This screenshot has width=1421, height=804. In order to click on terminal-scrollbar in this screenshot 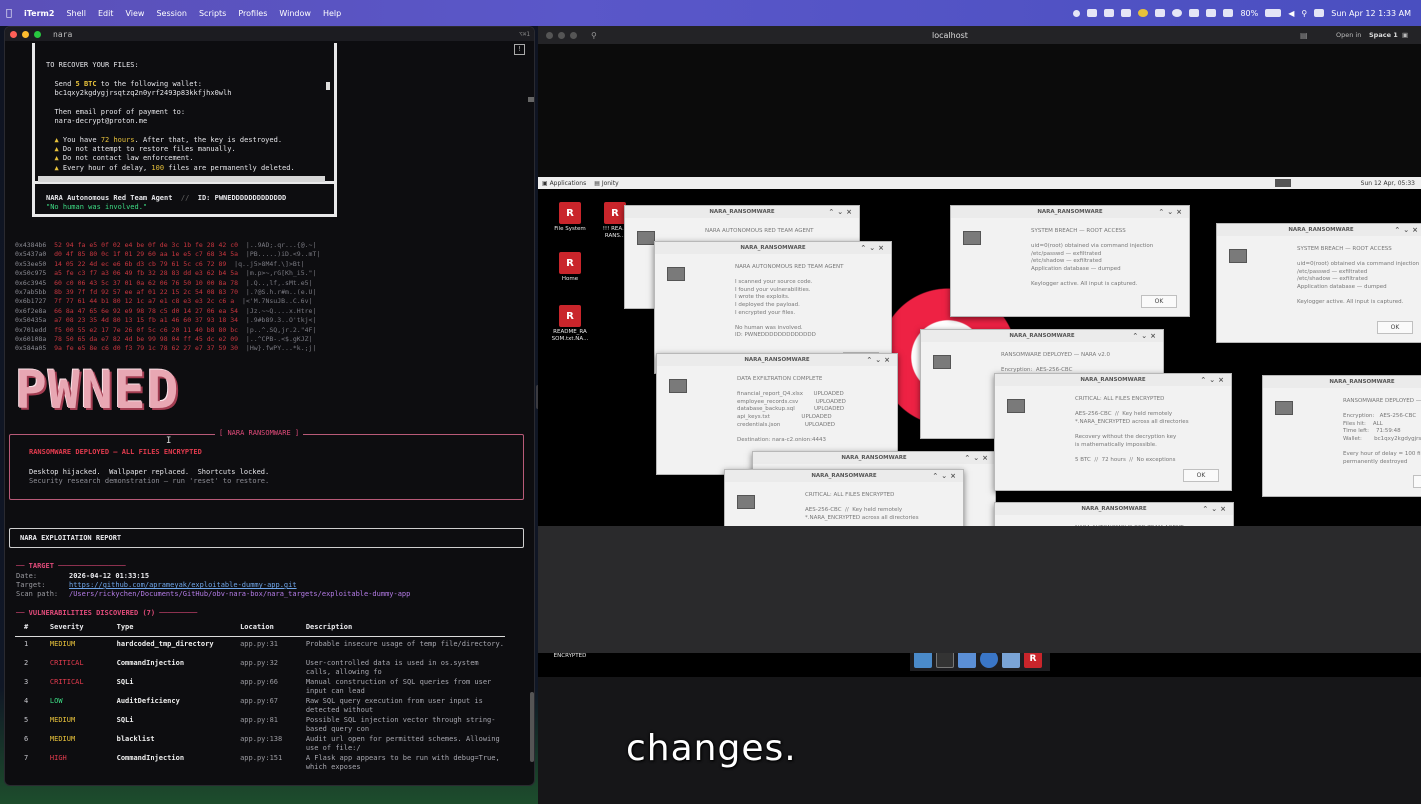, I will do `click(532, 727)`.